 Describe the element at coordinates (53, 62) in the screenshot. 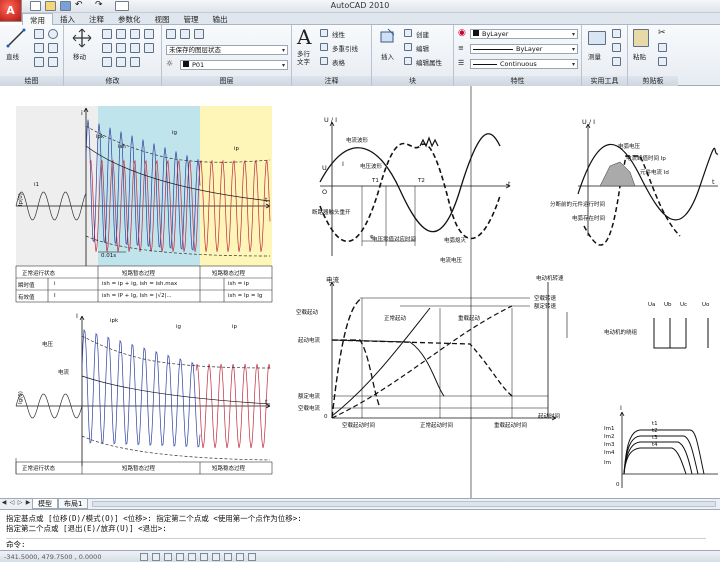

I see `region-icon` at that location.